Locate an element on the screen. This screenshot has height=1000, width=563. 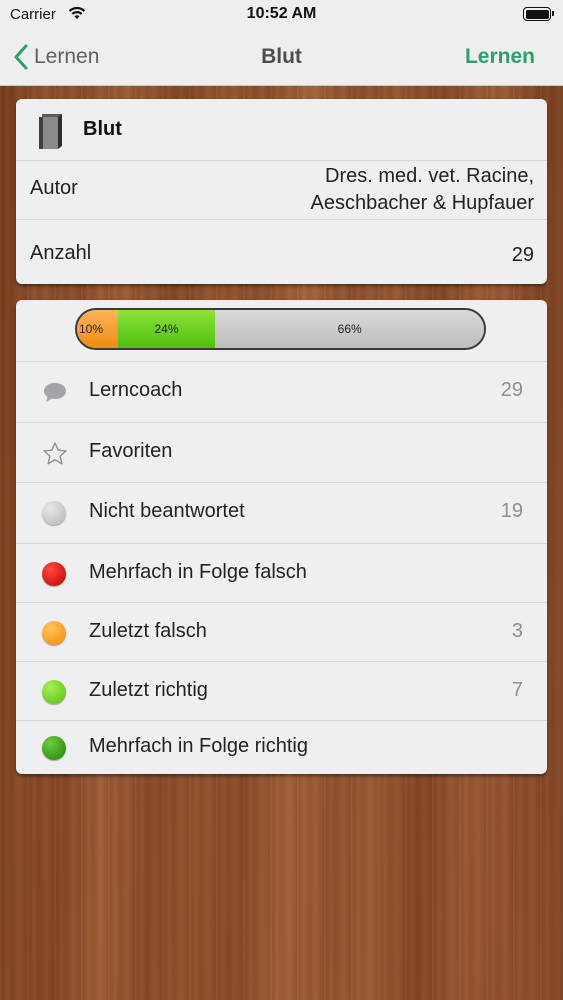
progress-row: 10% 24% 66% is located at coordinates (281, 330).